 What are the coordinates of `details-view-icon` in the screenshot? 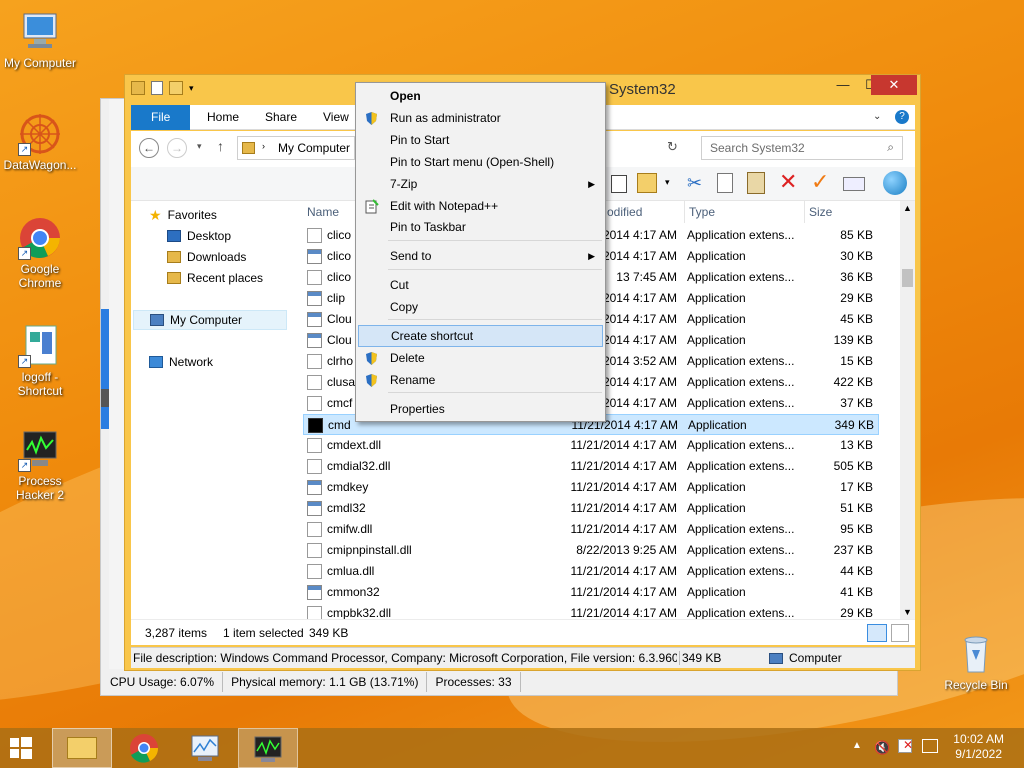 It's located at (877, 633).